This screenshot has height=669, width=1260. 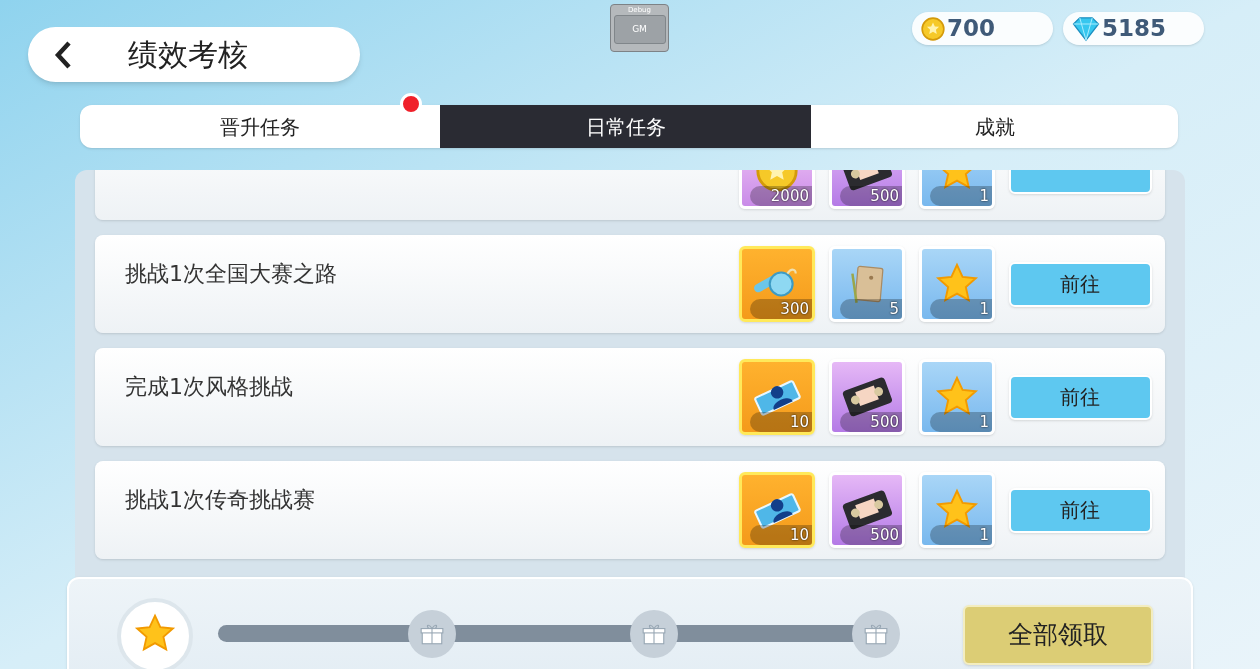 I want to click on coin-icon, so click(x=933, y=28).